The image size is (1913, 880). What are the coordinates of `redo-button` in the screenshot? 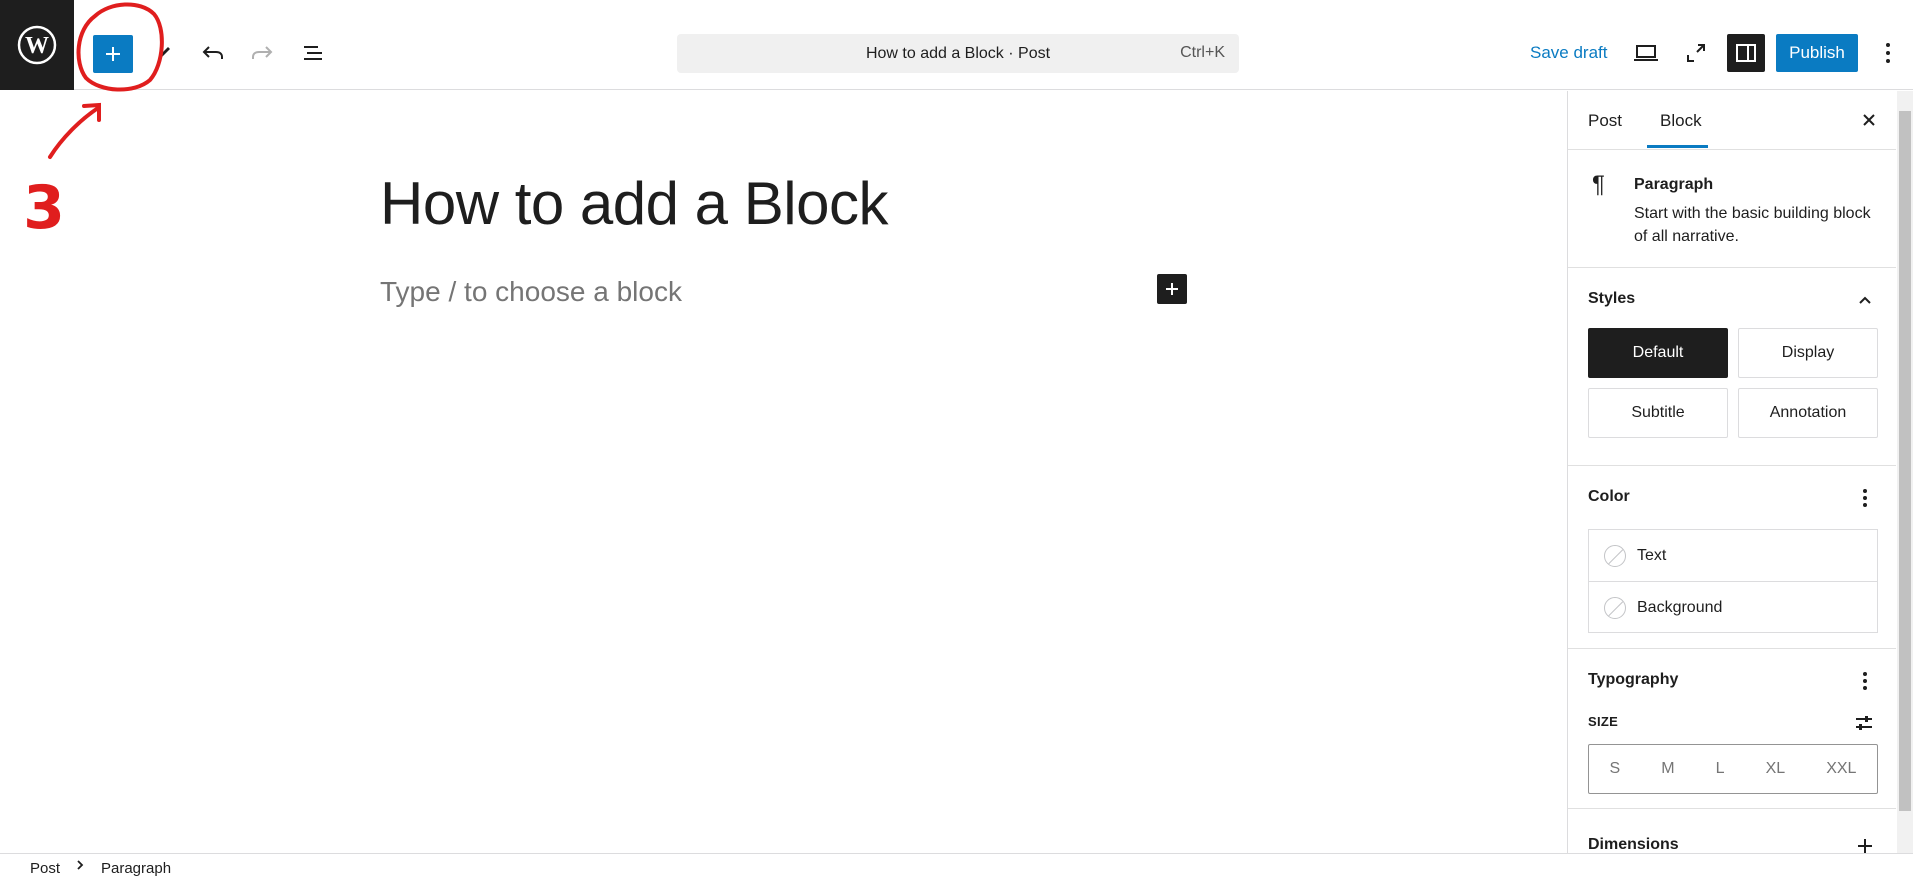 It's located at (262, 53).